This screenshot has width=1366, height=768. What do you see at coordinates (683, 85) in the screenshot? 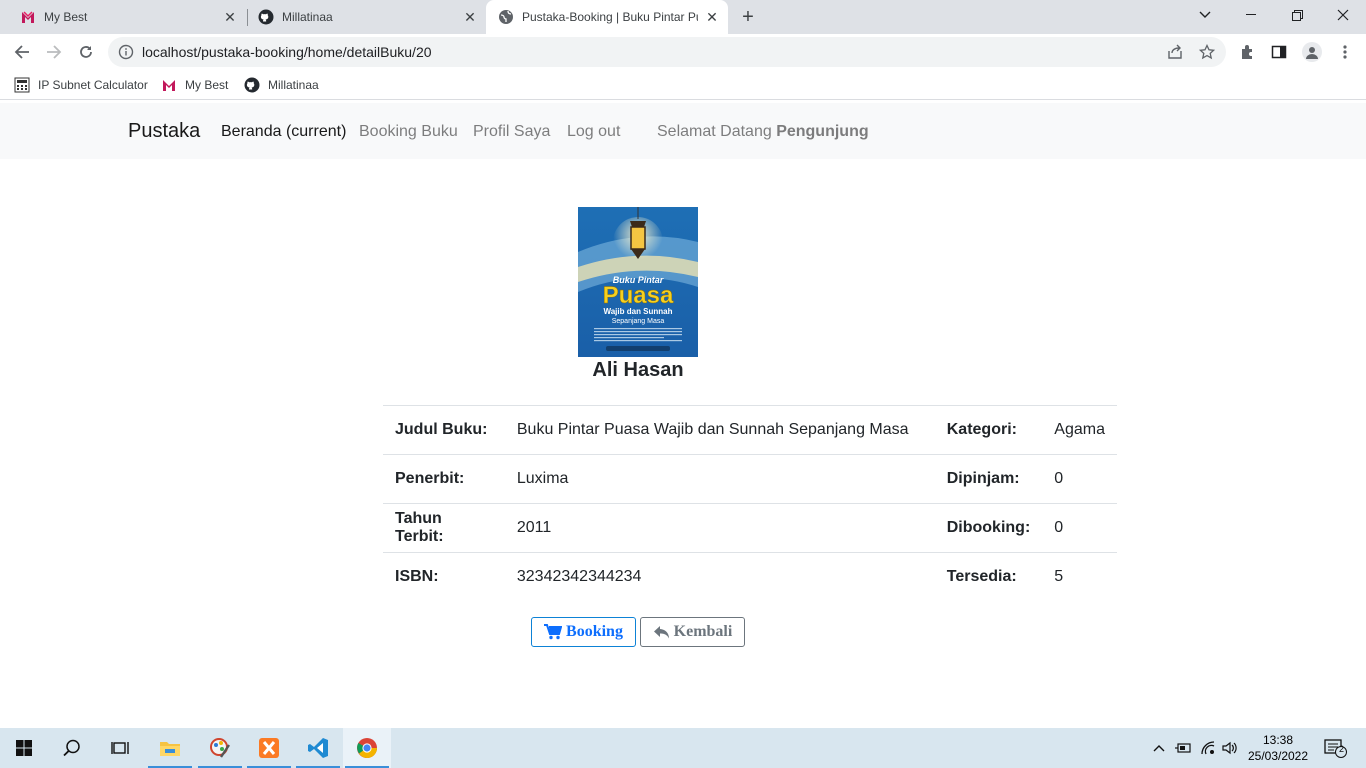
I see `bookmarks-bar: IP Subnet Calculator My Best Millatinaa` at bounding box center [683, 85].